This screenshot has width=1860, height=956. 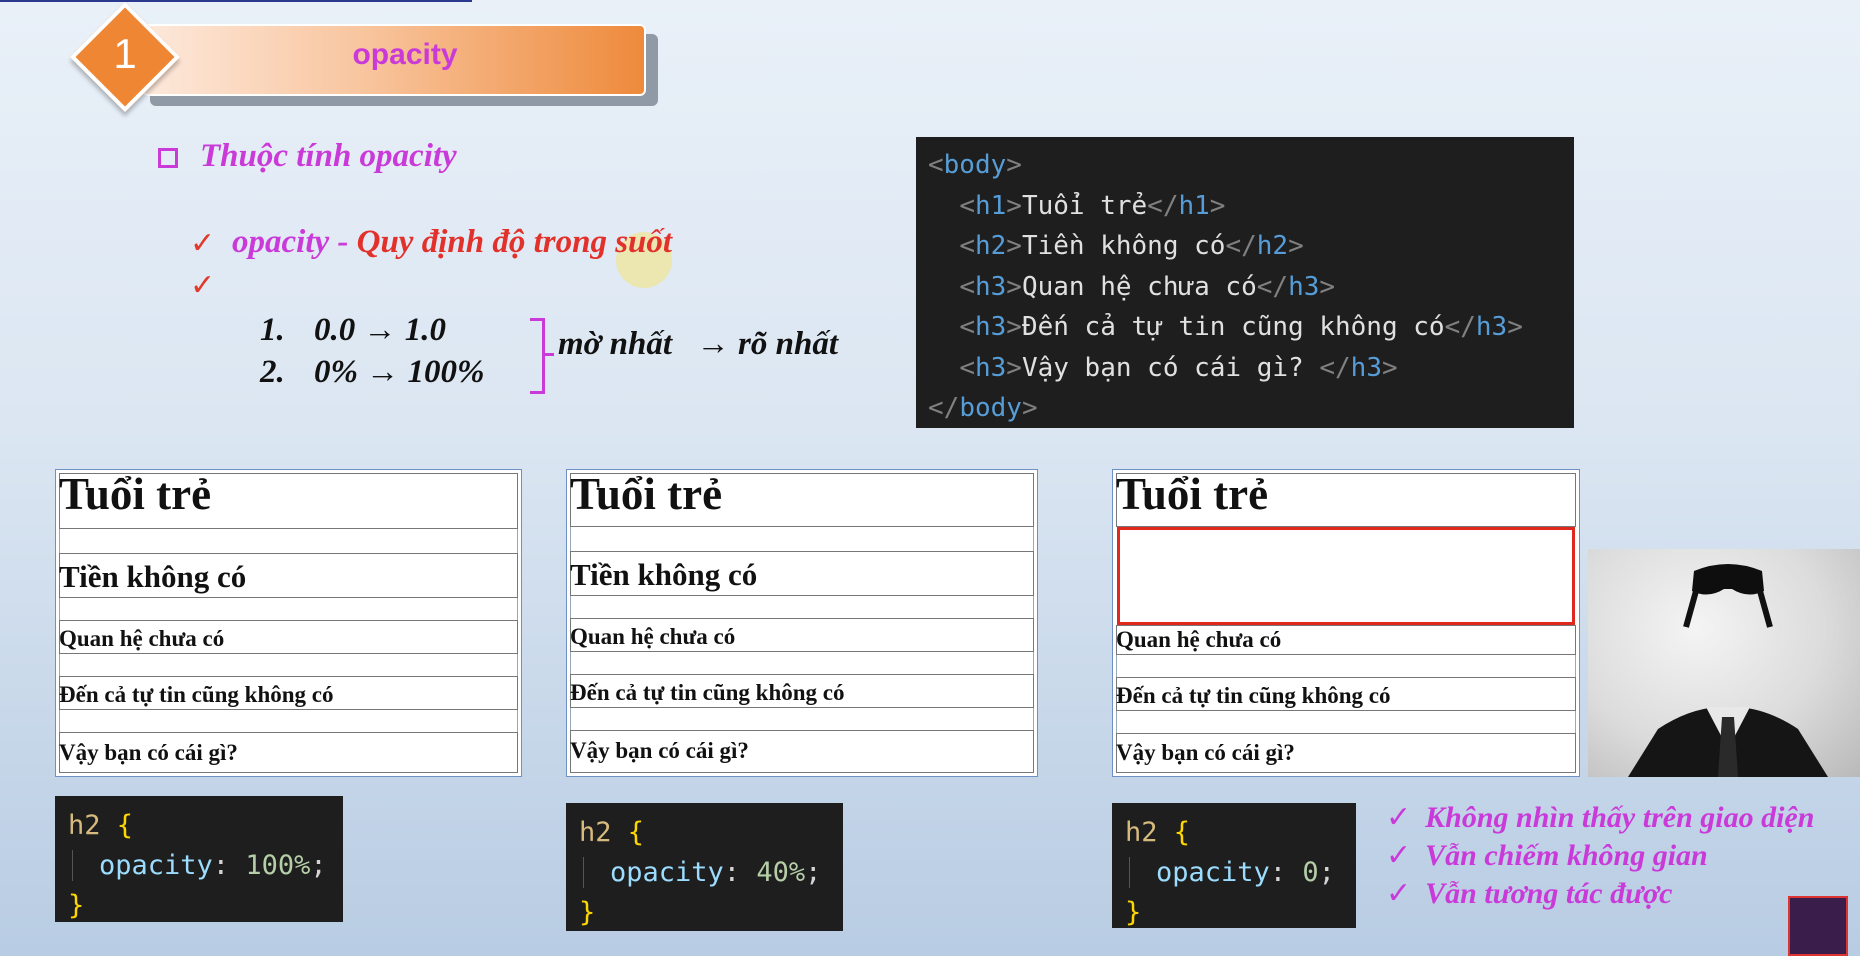 I want to click on definition-prop: opacity -, so click(x=294, y=242).